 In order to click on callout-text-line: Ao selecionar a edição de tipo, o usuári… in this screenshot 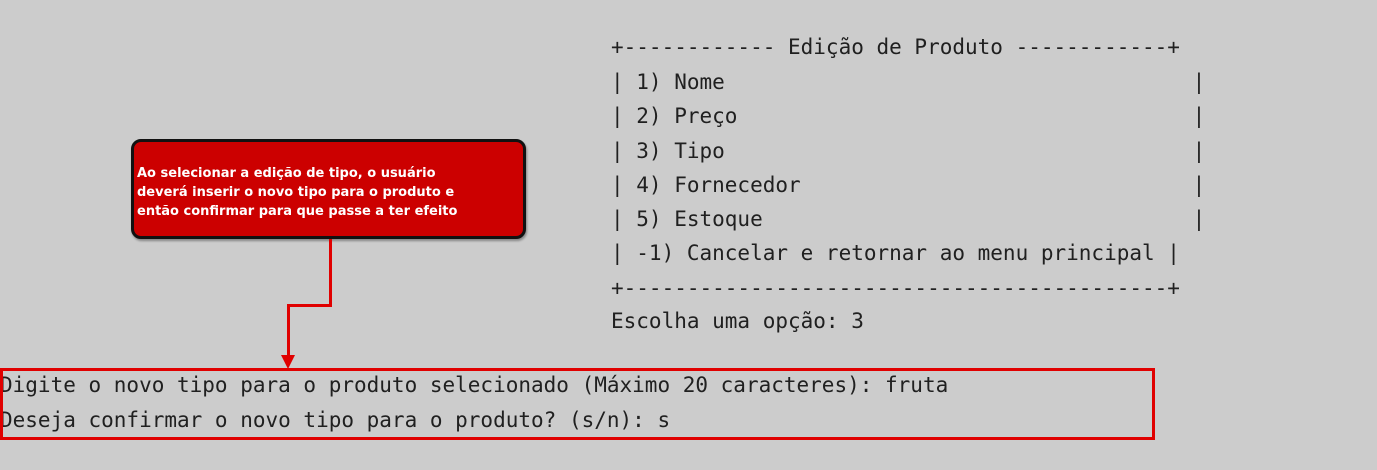, I will do `click(286, 173)`.